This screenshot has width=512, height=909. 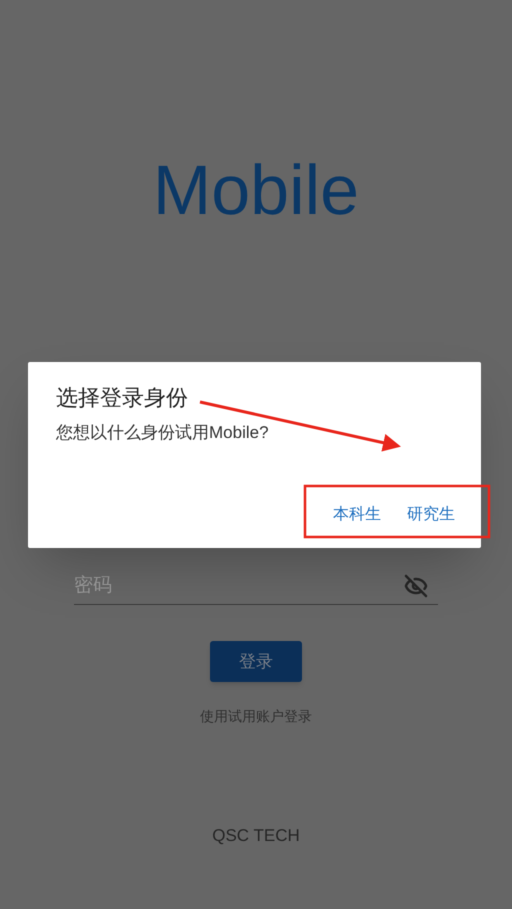 I want to click on hide-password-icon, so click(x=416, y=586).